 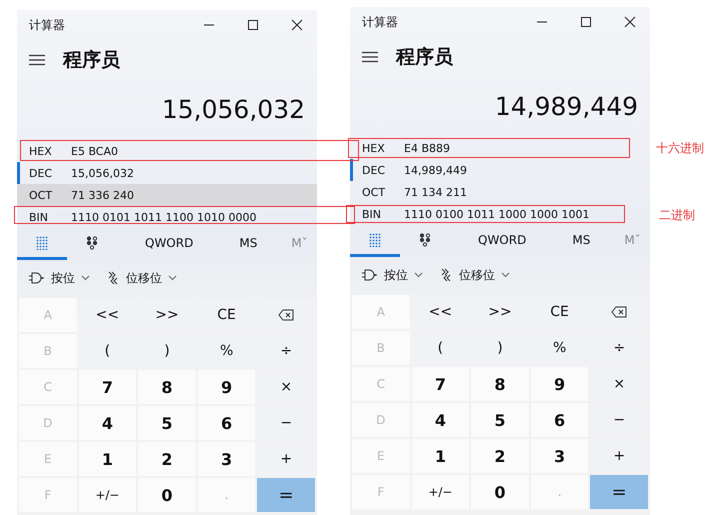 I want to click on radix-value: 71 336 240, so click(x=102, y=195).